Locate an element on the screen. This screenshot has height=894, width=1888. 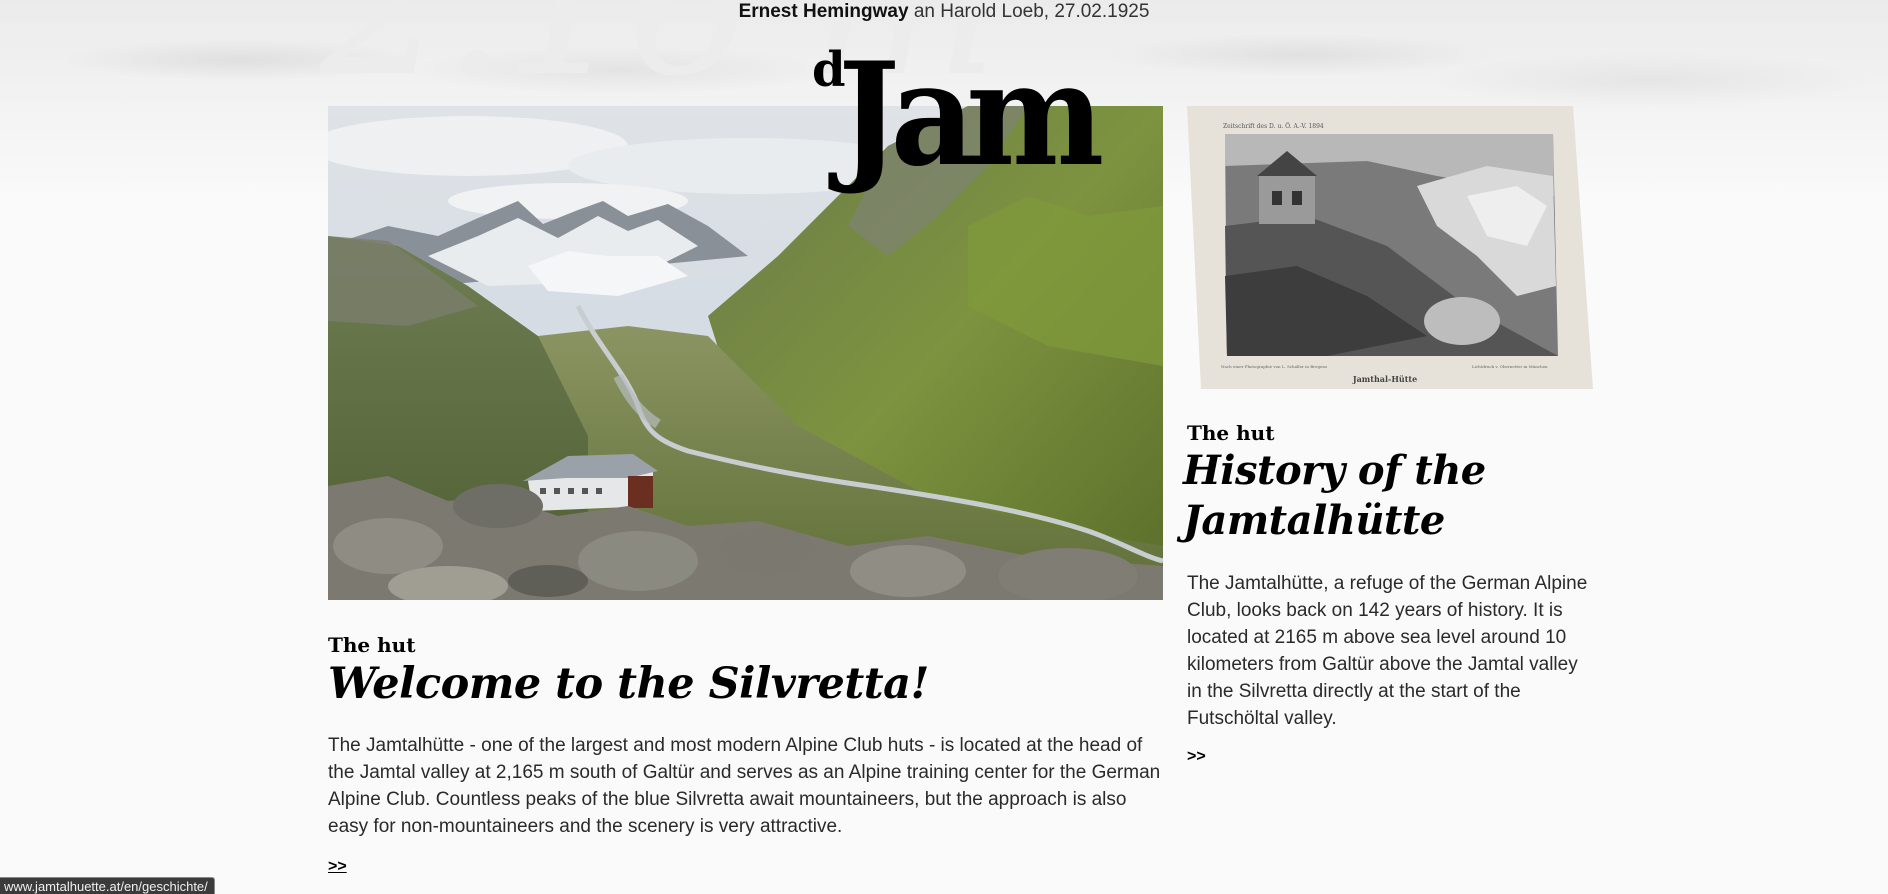
quote-source: an Harold Loeb, 27.02.1925 is located at coordinates (1031, 11).